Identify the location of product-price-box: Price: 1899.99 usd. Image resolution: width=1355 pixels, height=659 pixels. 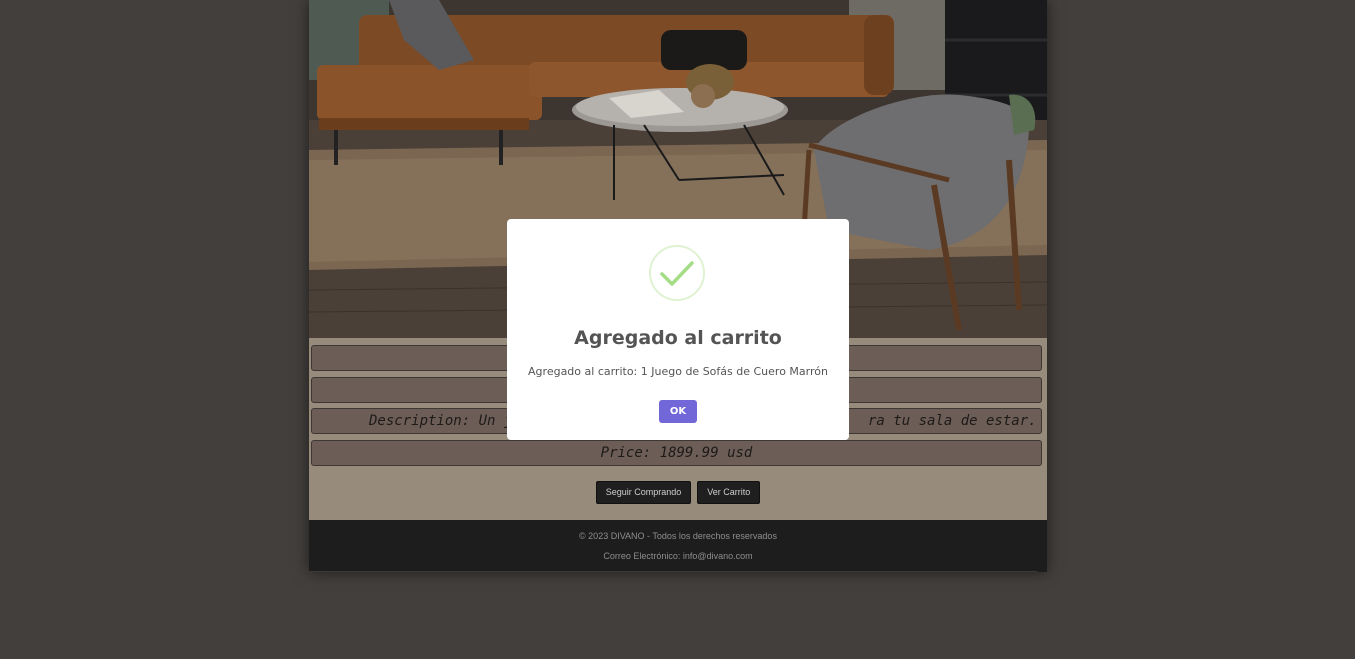
(676, 453).